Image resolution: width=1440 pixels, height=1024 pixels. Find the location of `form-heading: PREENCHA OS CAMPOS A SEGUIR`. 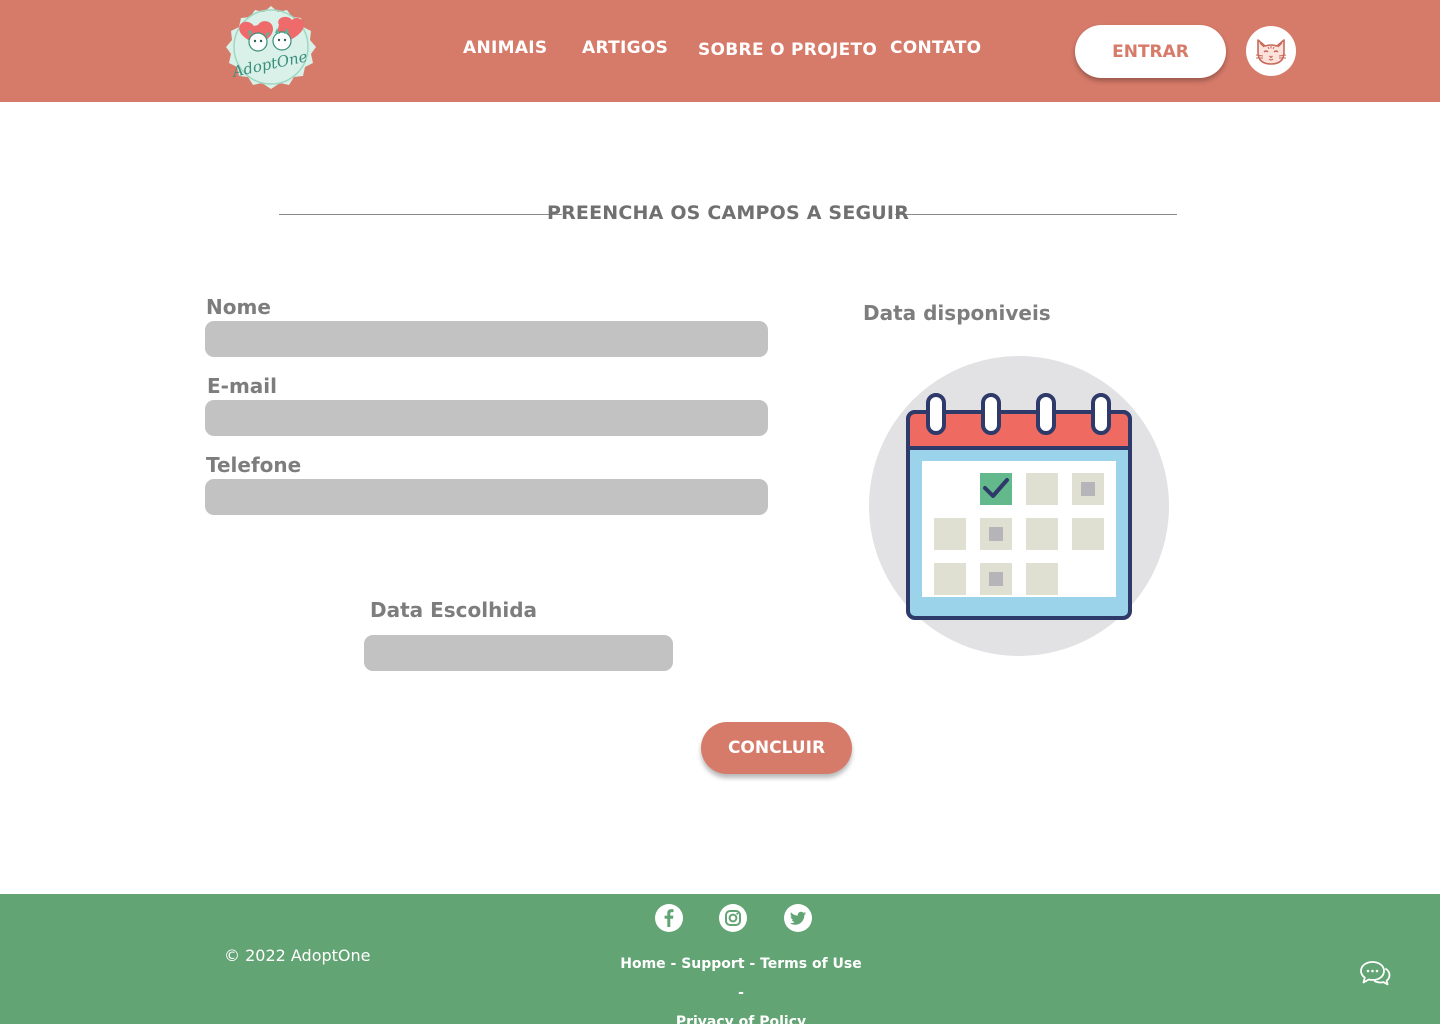

form-heading: PREENCHA OS CAMPOS A SEGUIR is located at coordinates (728, 213).